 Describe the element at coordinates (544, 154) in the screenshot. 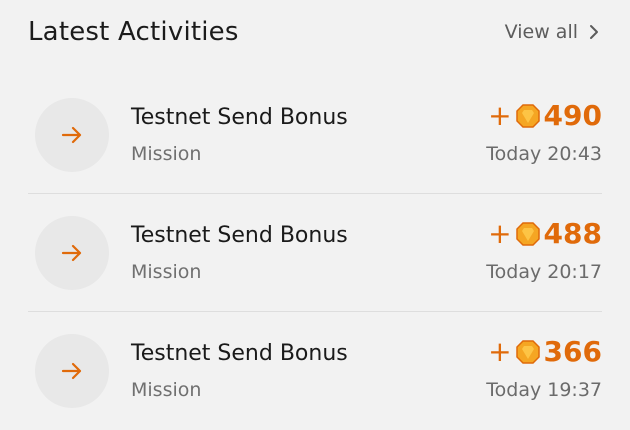

I see `activity-time: Today 20:43` at that location.